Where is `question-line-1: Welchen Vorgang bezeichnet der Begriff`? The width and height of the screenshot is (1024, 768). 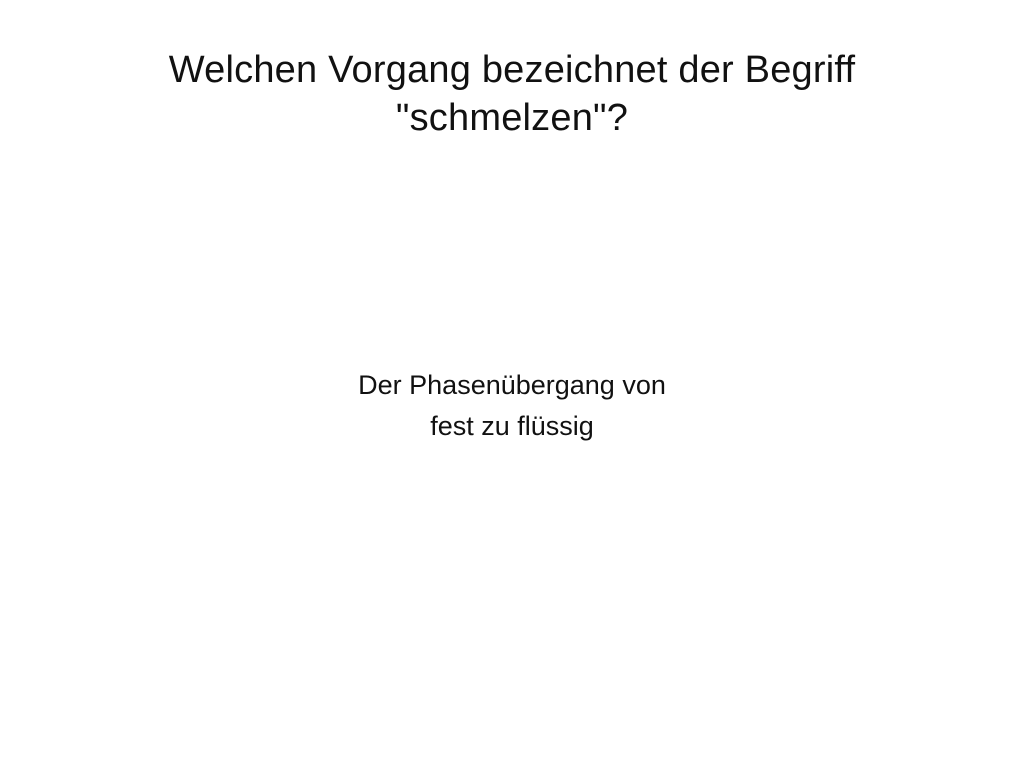
question-line-1: Welchen Vorgang bezeichnet der Begriff is located at coordinates (512, 70).